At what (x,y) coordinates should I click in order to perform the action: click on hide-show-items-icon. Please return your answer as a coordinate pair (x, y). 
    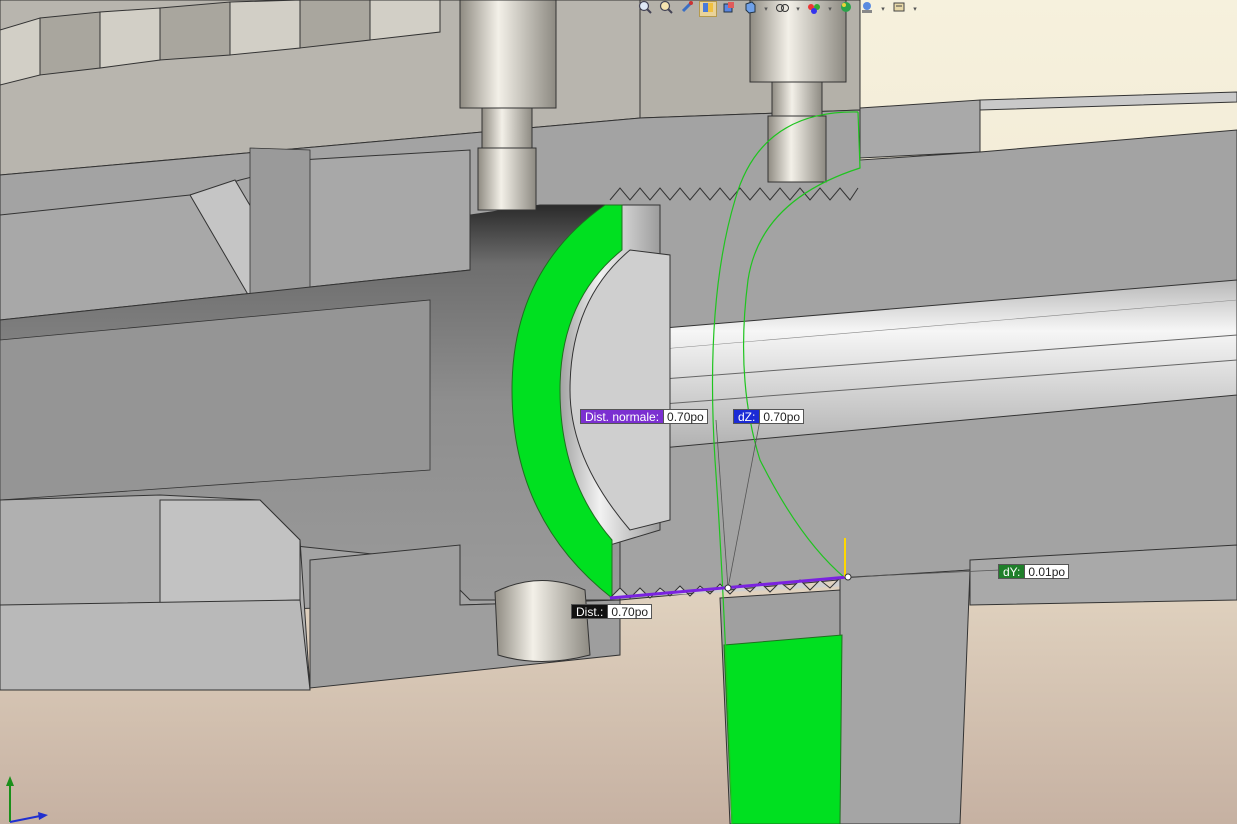
    Looking at the image, I should click on (814, 9).